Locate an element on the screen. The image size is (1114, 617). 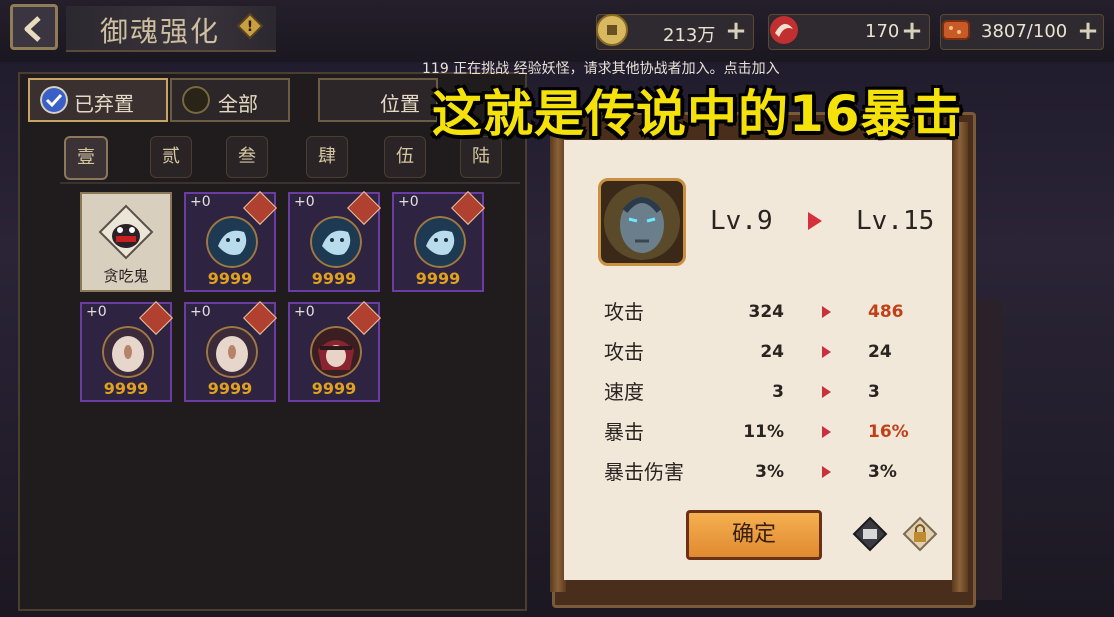
back-button is located at coordinates (34, 27).